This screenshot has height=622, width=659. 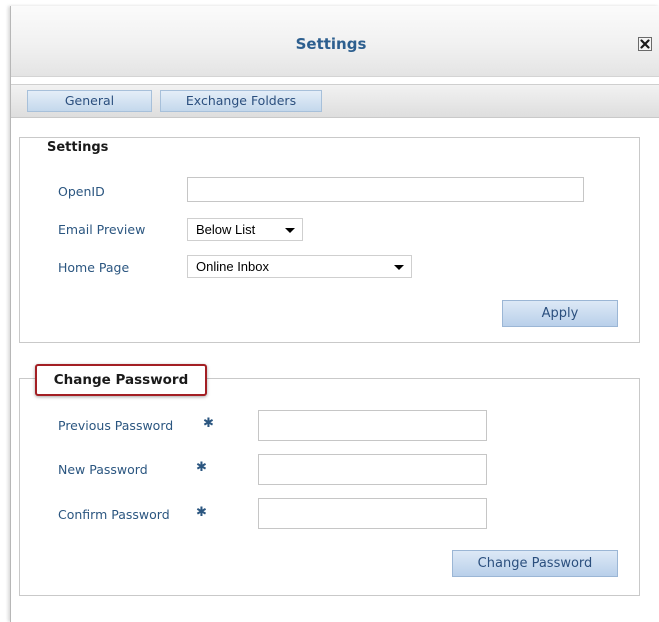 I want to click on openid-label: OpenID, so click(x=81, y=191).